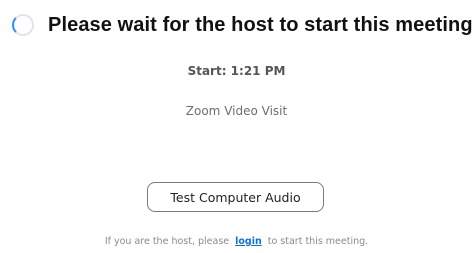 Image resolution: width=473 pixels, height=253 pixels. Describe the element at coordinates (248, 241) in the screenshot. I see `login-link: login` at that location.